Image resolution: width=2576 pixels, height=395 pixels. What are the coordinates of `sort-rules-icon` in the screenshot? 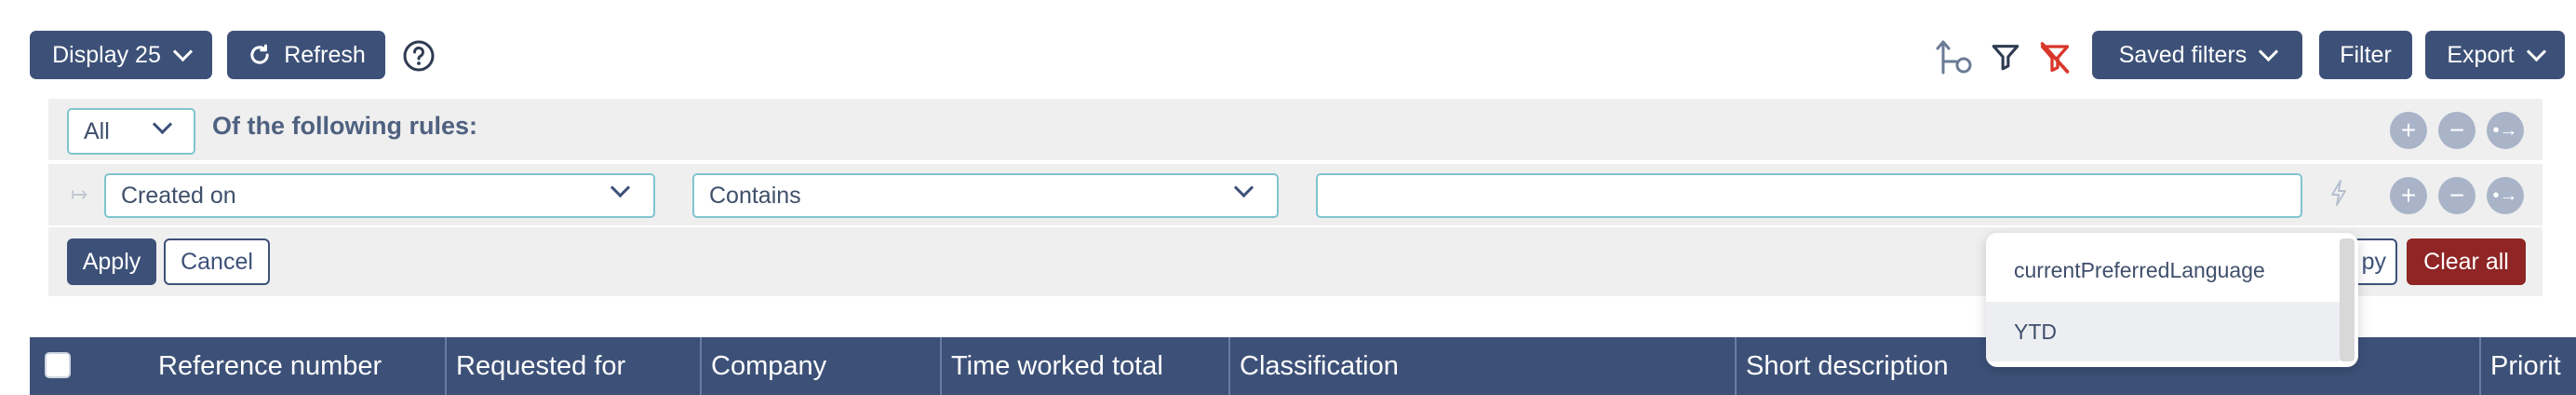 It's located at (1955, 56).